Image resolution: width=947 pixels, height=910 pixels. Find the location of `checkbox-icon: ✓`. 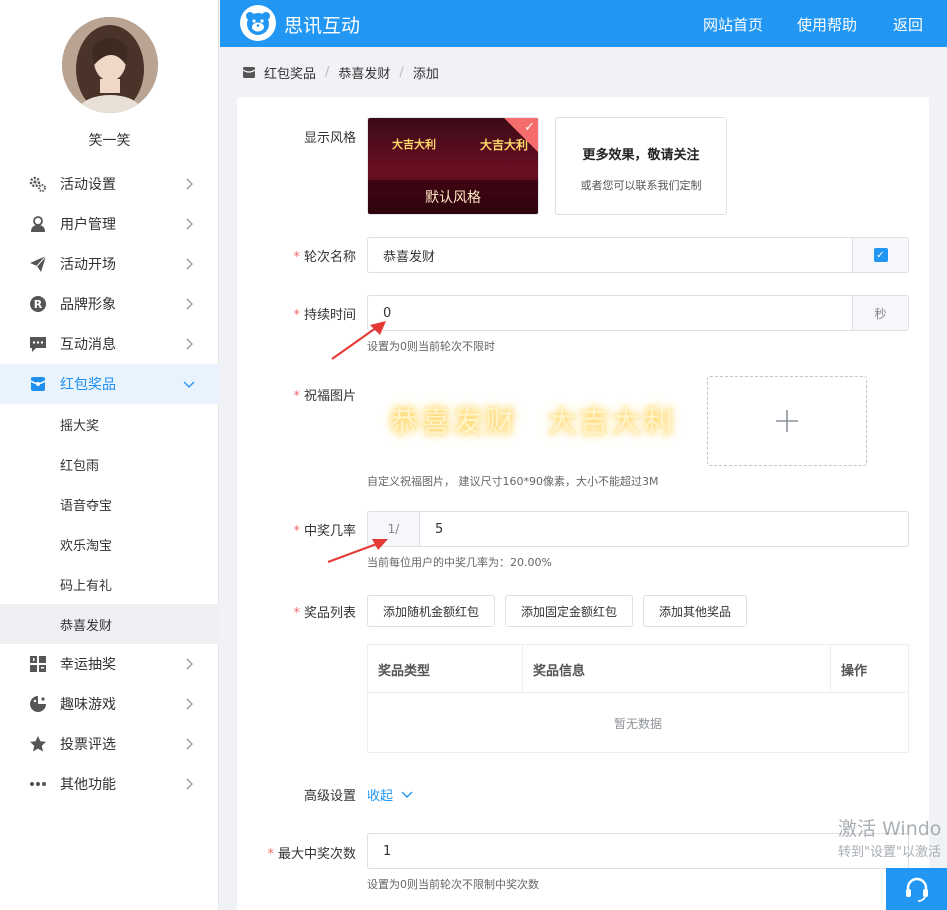

checkbox-icon: ✓ is located at coordinates (880, 255).